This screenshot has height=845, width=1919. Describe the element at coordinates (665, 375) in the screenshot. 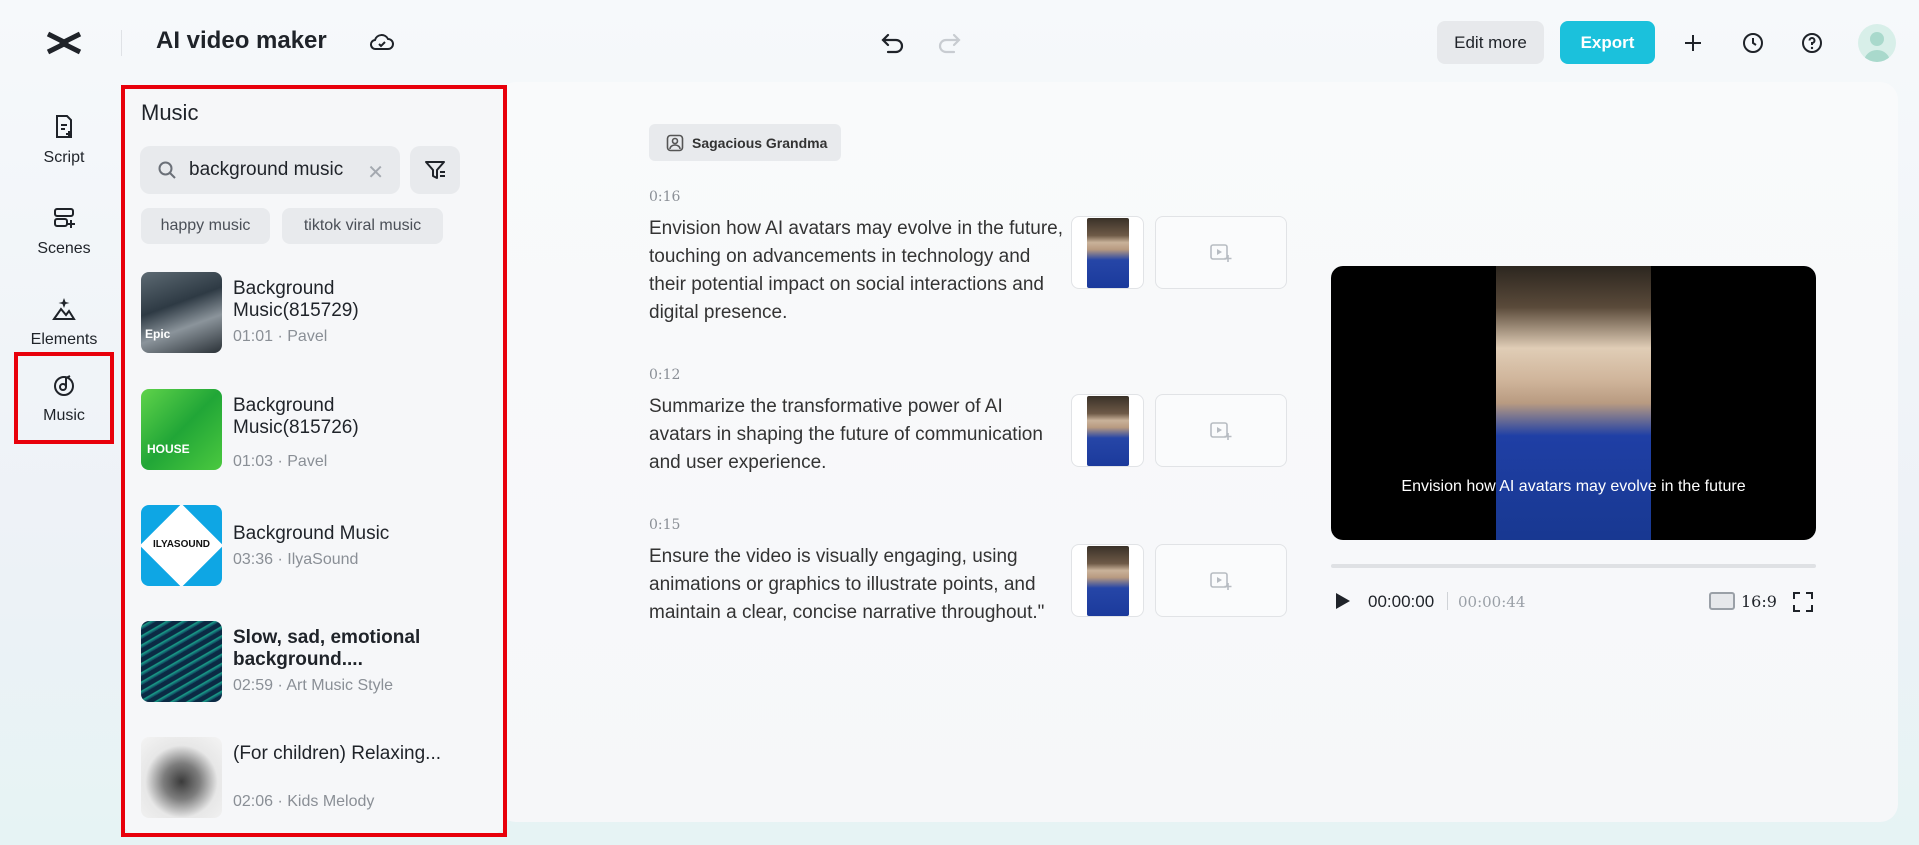

I see `scene-duration: 0:12` at that location.